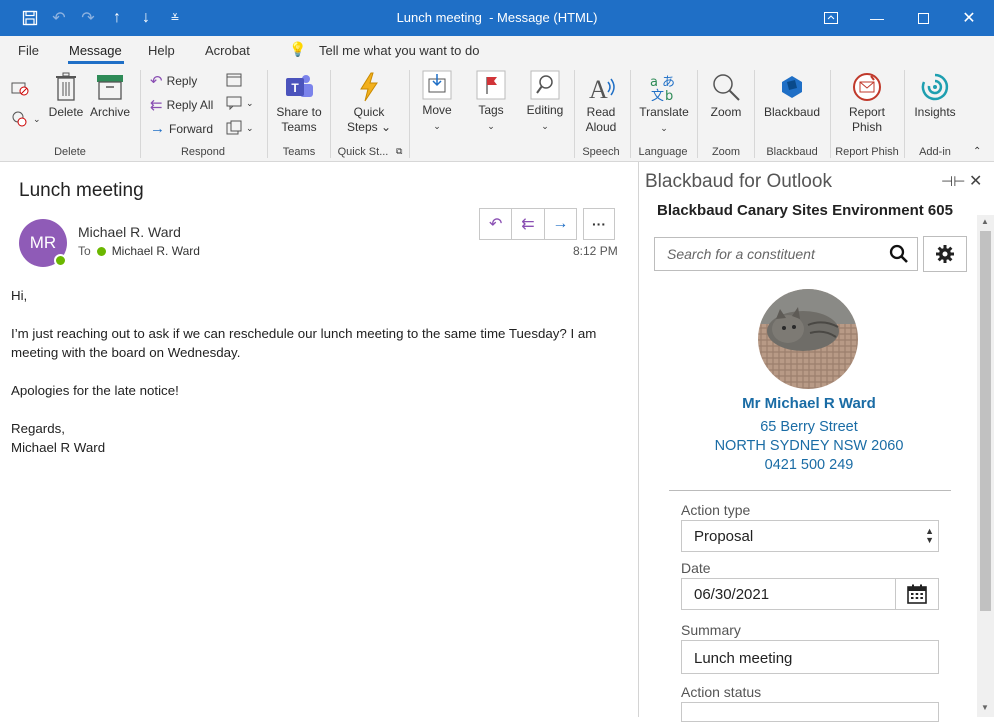  I want to click on tab-acrobat: Acrobat, so click(227, 50).